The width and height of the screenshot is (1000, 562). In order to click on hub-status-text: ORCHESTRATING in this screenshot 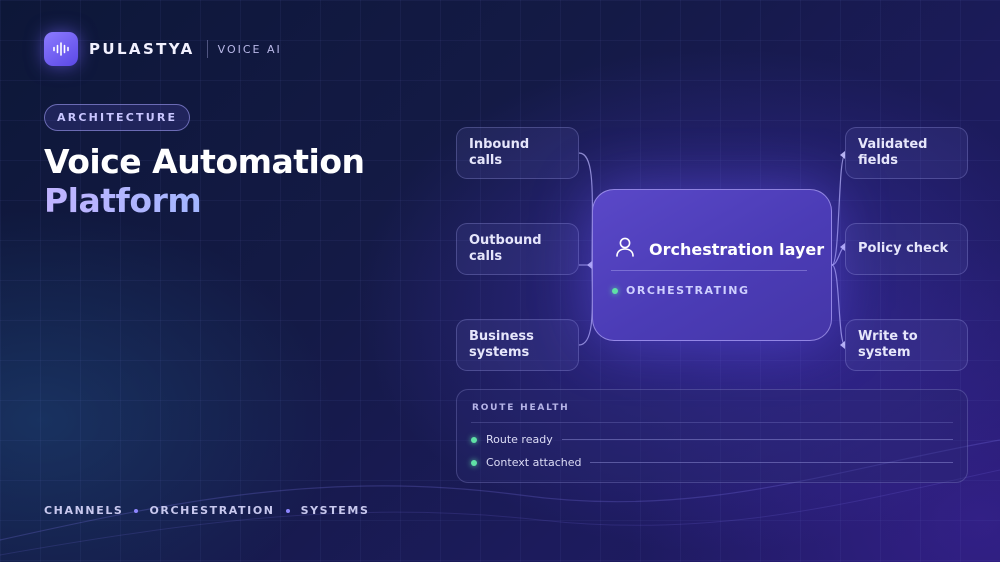, I will do `click(688, 290)`.